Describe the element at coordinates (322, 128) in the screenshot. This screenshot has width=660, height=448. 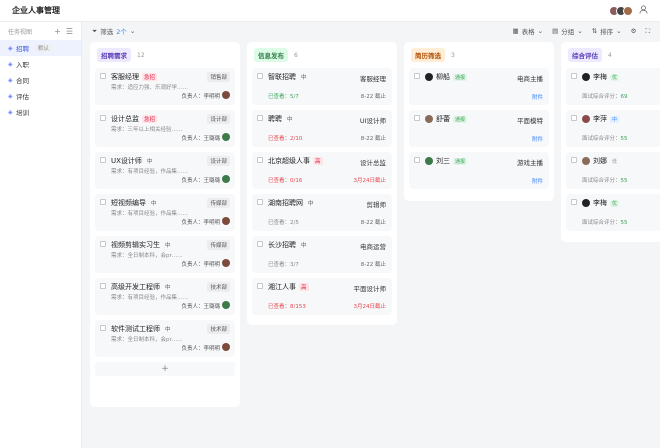
I see `publish-card: 聘聘中 UI设计师 已查看：2/10 8-22 截止` at that location.